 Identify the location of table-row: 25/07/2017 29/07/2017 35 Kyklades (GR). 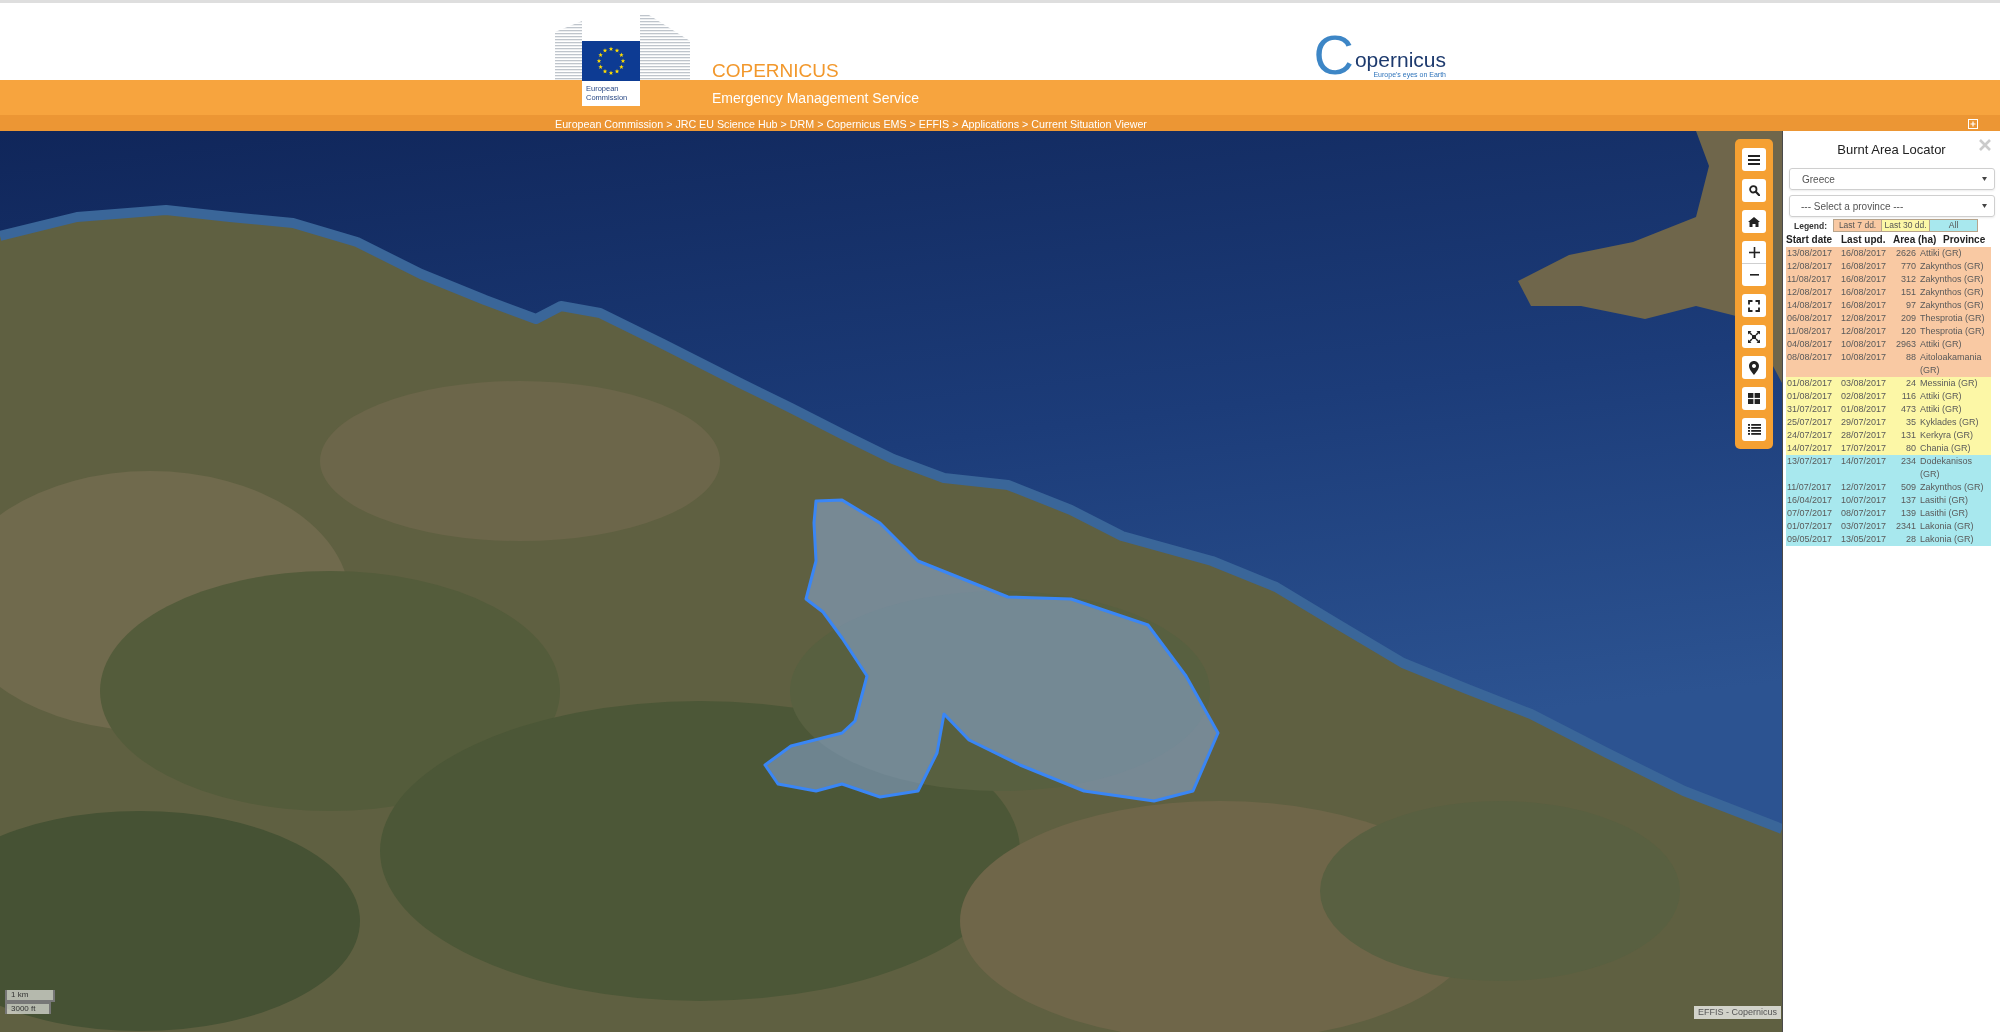
(1888, 422).